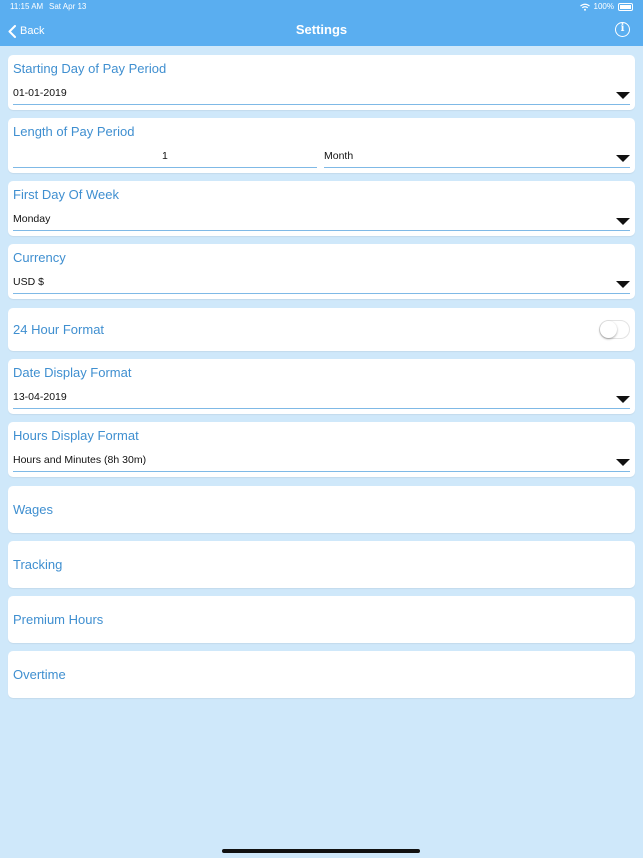  Describe the element at coordinates (321, 329) in the screenshot. I see `hour-format-card: 24 Hour Format` at that location.